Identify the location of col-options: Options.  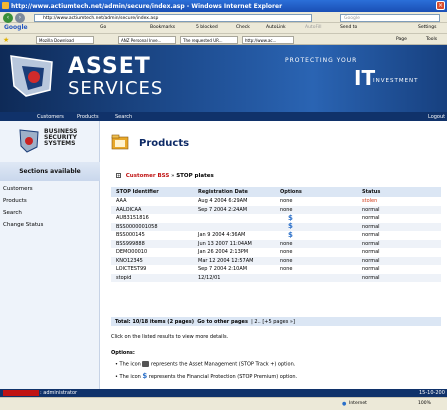
(316, 192).